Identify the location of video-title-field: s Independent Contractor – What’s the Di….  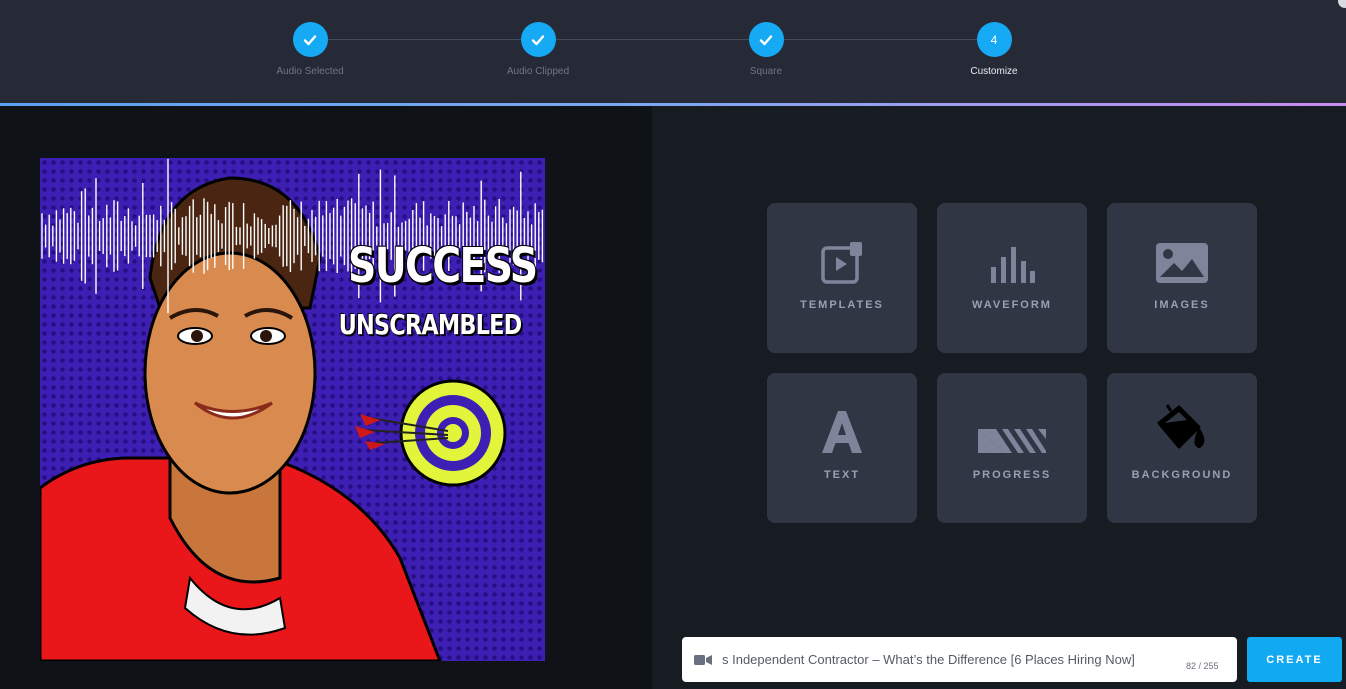
(959, 659).